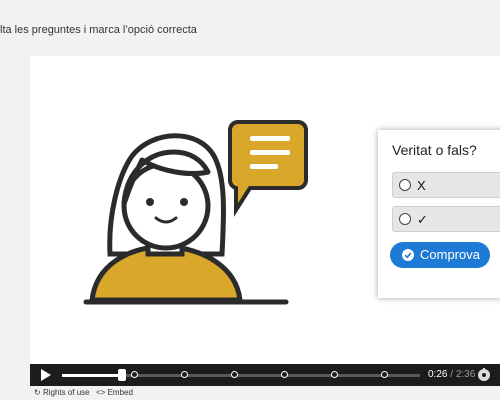  I want to click on quiz-card: Veritat o fals? X ✓ Comprova, so click(439, 214).